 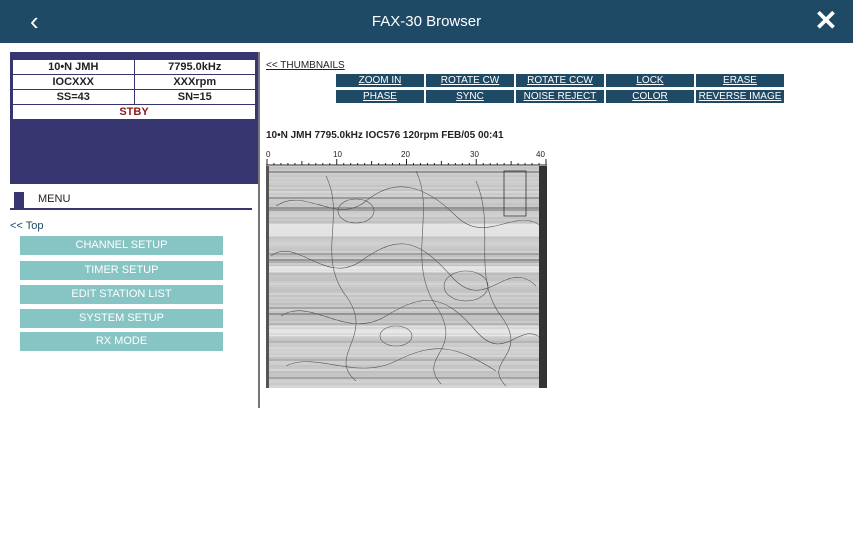 What do you see at coordinates (650, 80) in the screenshot?
I see `lock-button: LOCK` at bounding box center [650, 80].